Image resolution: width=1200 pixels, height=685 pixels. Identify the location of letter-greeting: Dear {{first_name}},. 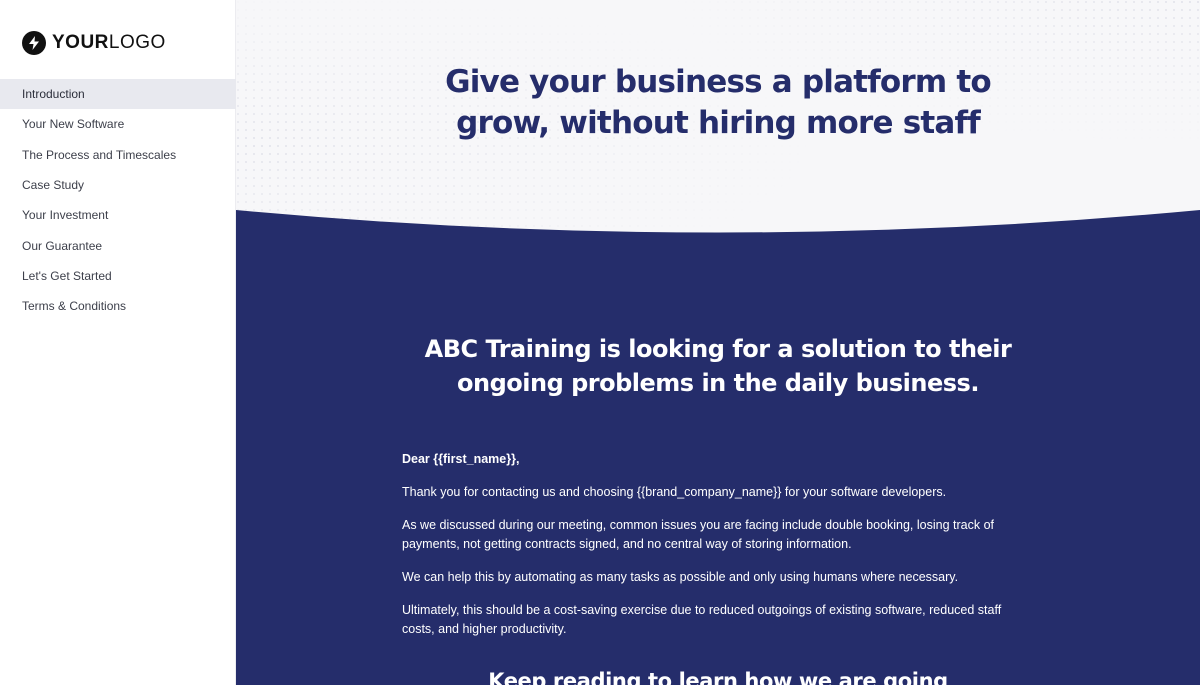
(461, 459).